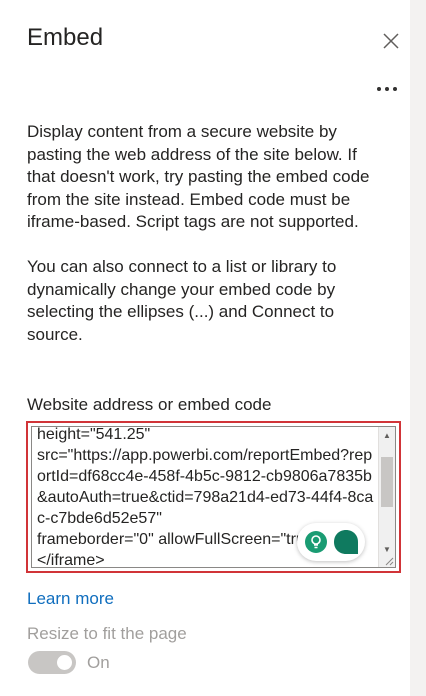  Describe the element at coordinates (52, 662) in the screenshot. I see `resize-toggle` at that location.